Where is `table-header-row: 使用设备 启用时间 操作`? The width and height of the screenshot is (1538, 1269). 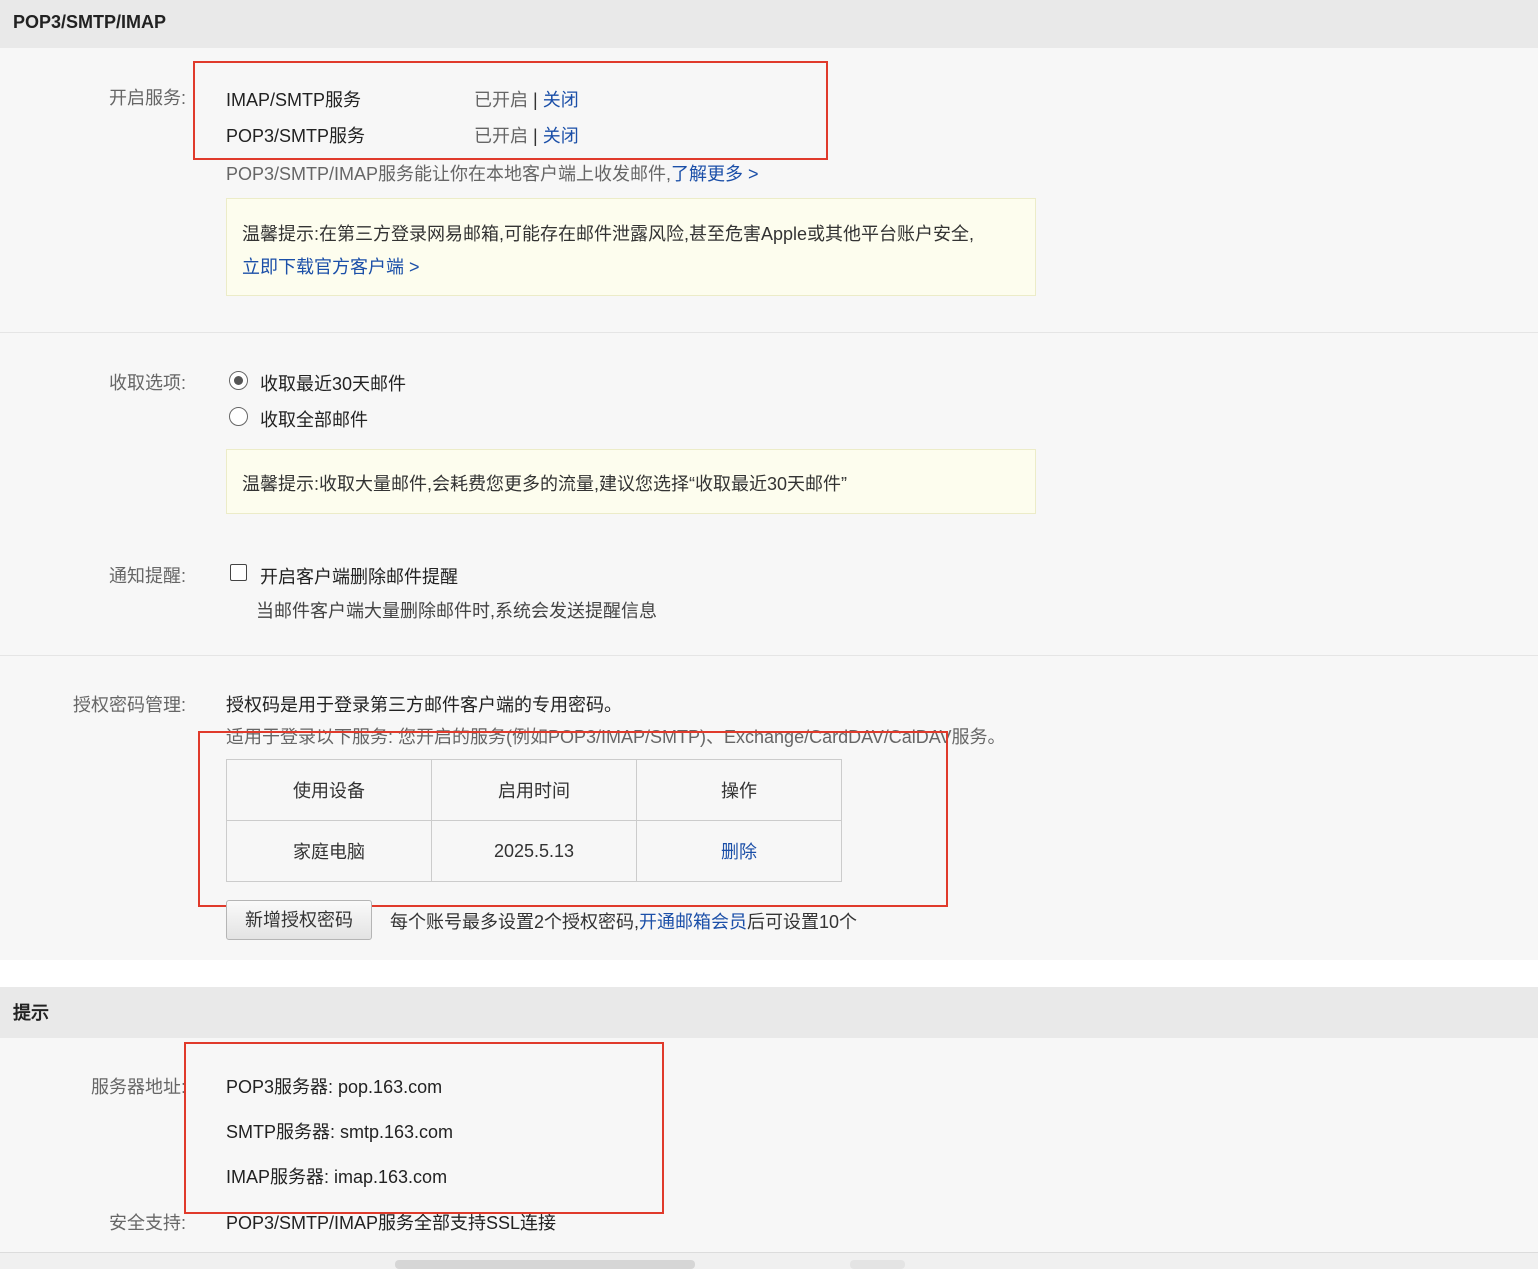
table-header-row: 使用设备 启用时间 操作 is located at coordinates (534, 790).